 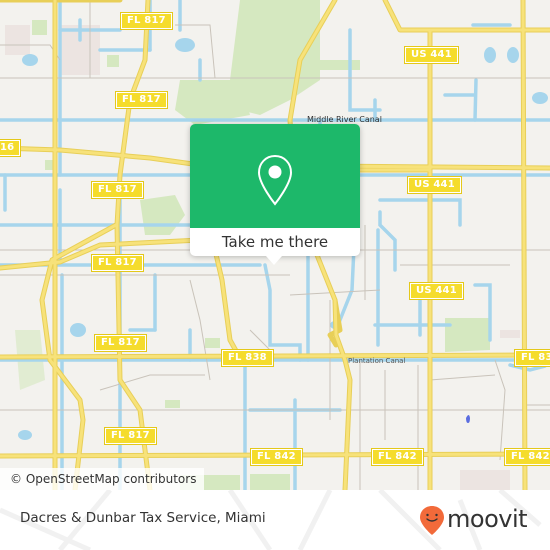 I want to click on place-label: Middle River Canal, so click(x=344, y=119).